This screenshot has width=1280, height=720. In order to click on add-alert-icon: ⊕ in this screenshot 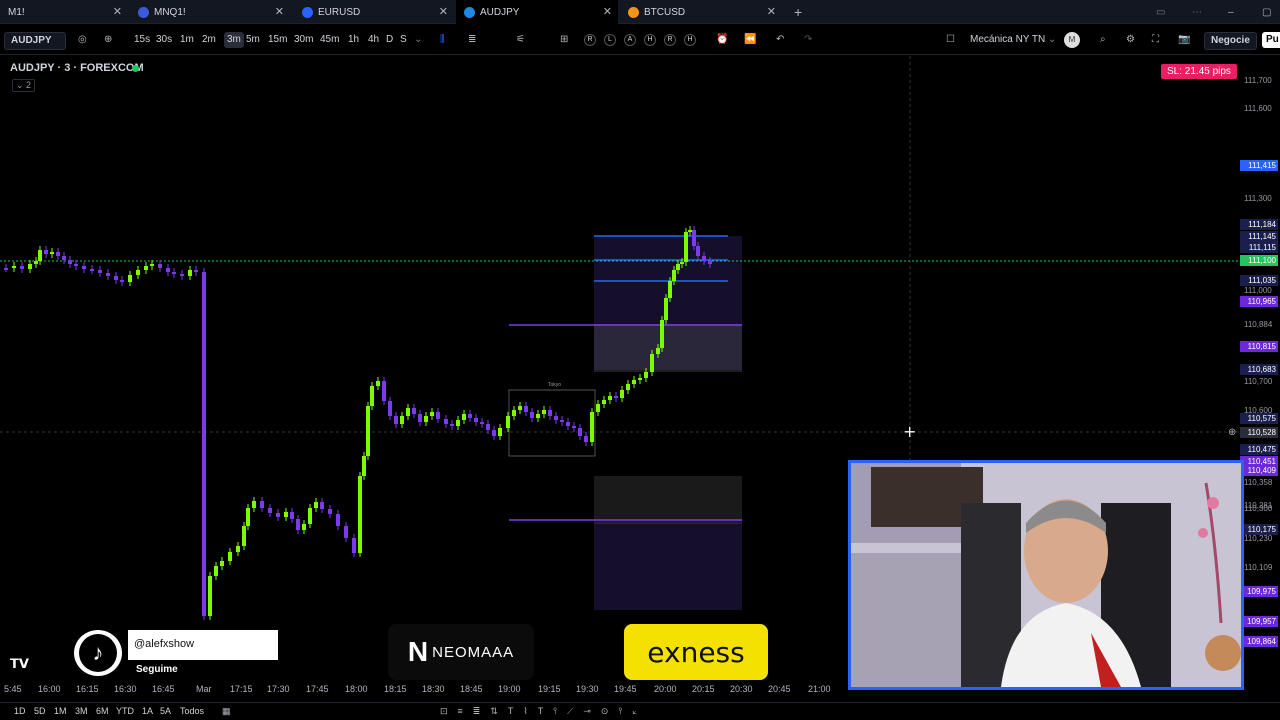, I will do `click(1232, 432)`.